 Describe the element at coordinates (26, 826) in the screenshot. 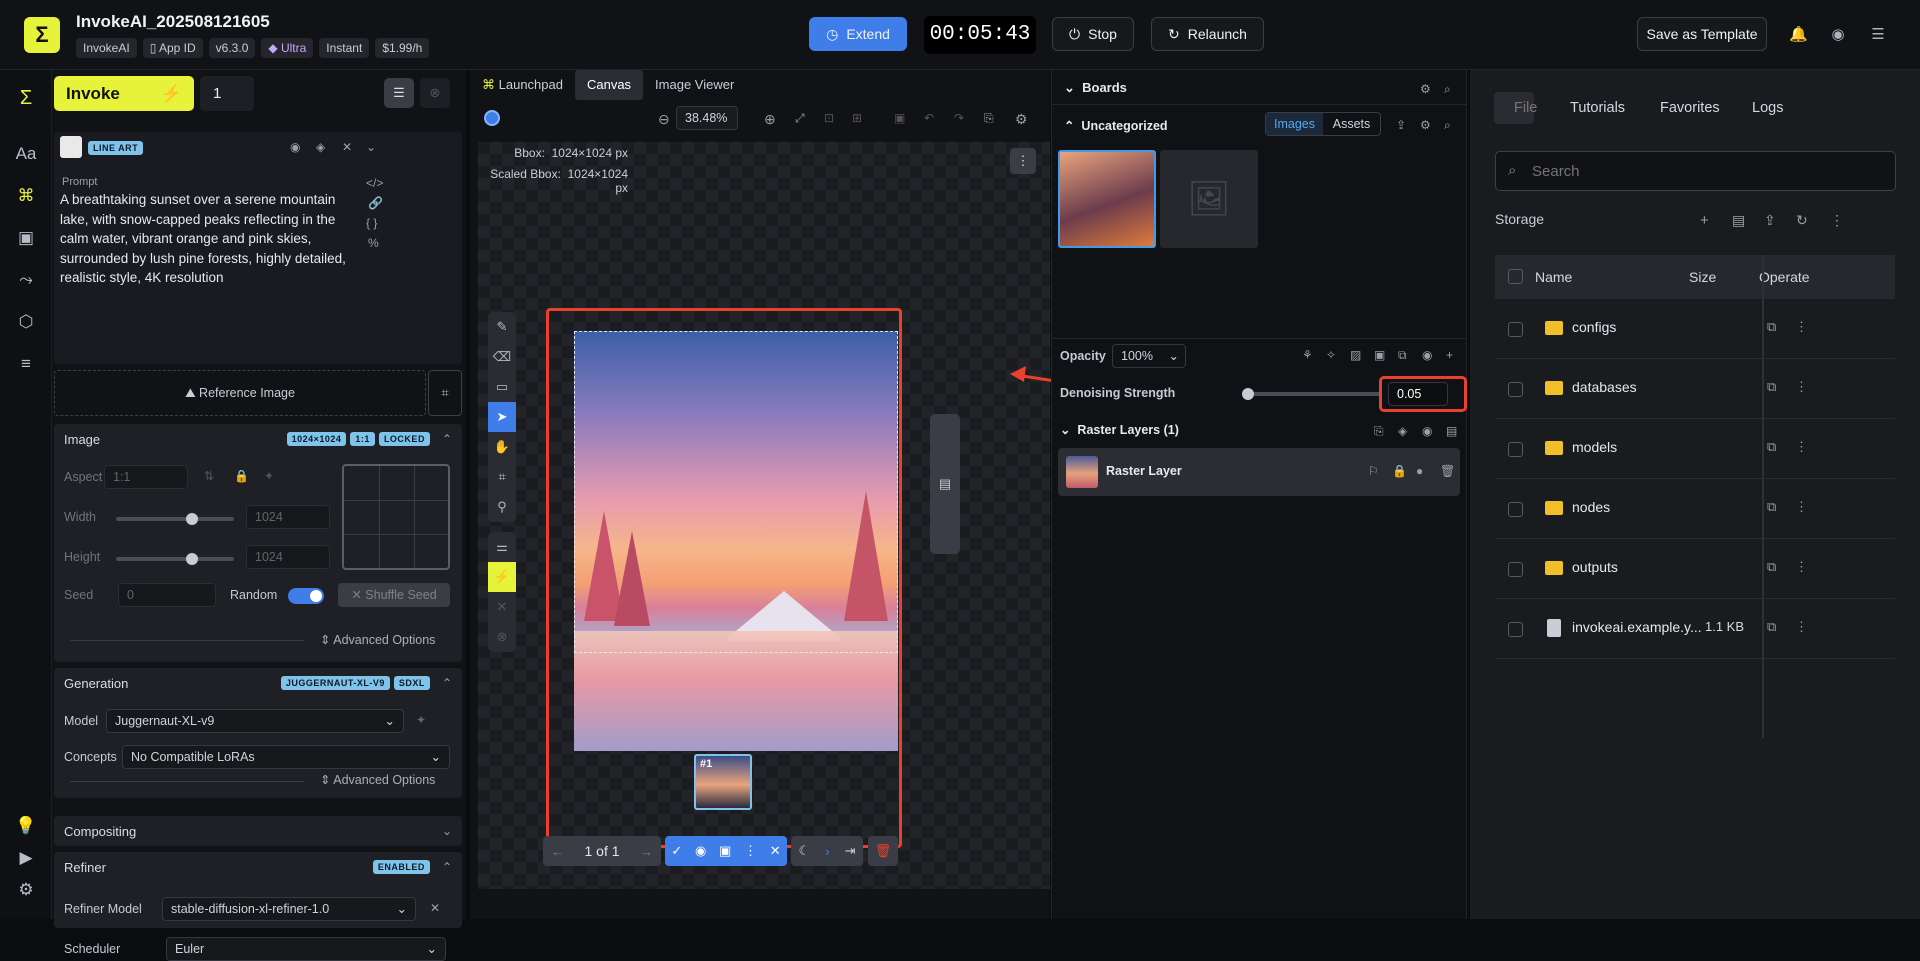

I see `lightbulb-icon: 💡` at that location.